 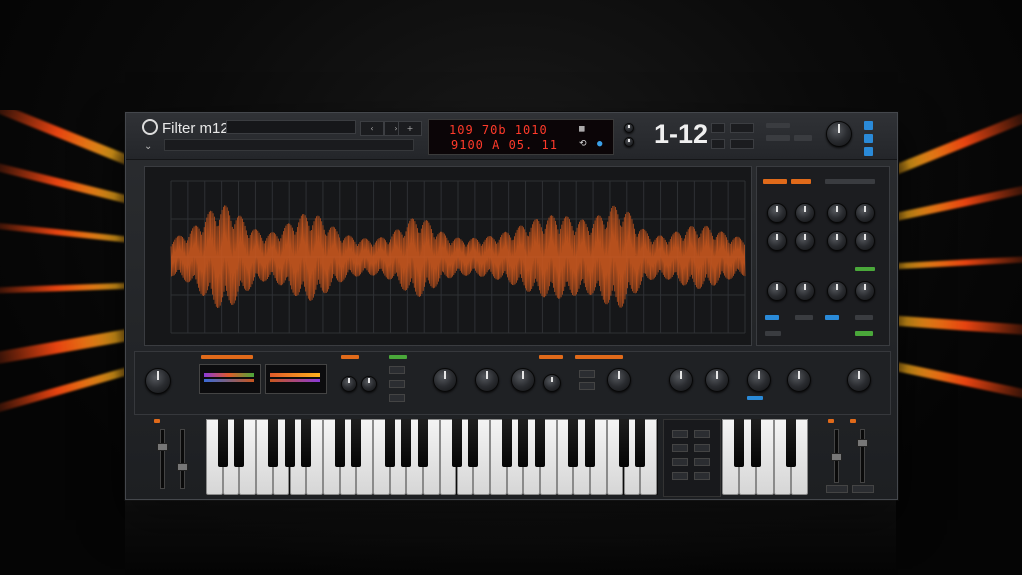 What do you see at coordinates (195, 128) in the screenshot?
I see `title-text: Filter m12` at bounding box center [195, 128].